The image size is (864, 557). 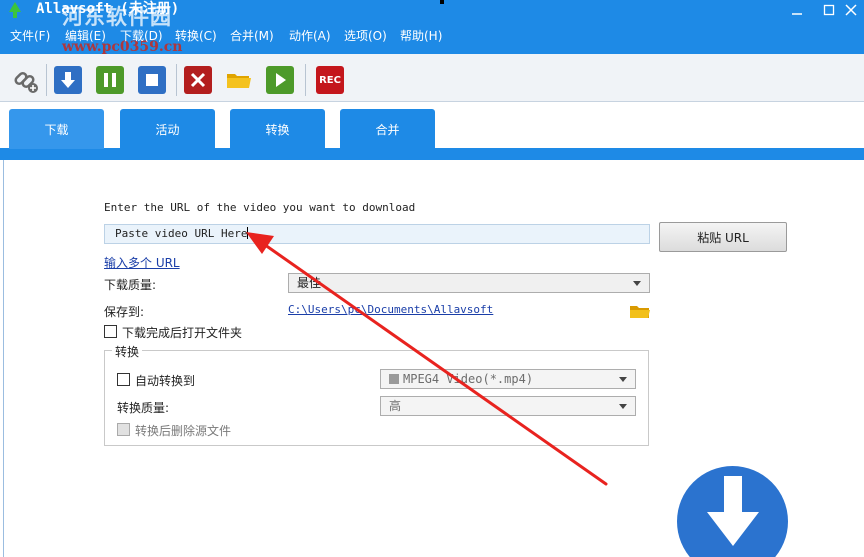 What do you see at coordinates (15, 10) in the screenshot?
I see `app-logo-icon` at bounding box center [15, 10].